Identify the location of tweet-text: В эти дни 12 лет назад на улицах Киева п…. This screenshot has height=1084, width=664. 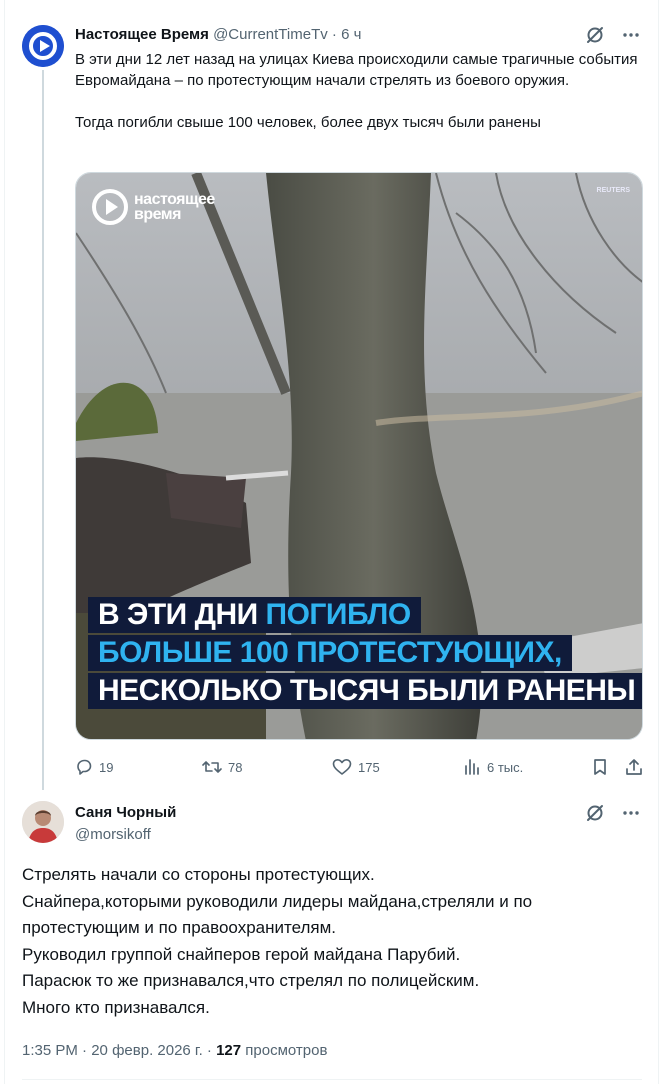
(356, 91).